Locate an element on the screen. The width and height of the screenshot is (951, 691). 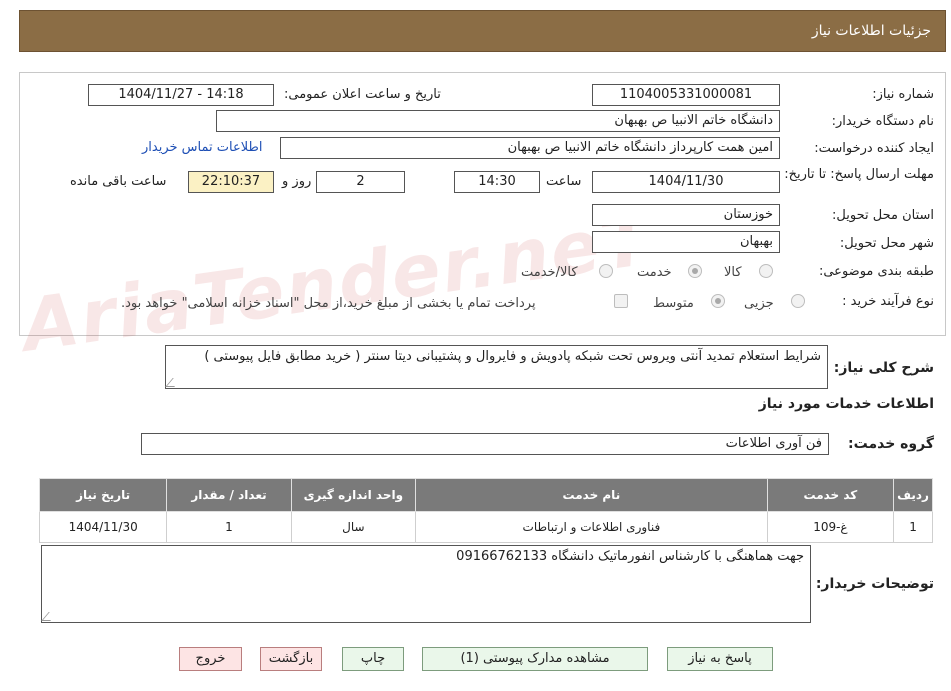
requester-label: ایجاد کننده درخواست: is located at coordinates (874, 148).